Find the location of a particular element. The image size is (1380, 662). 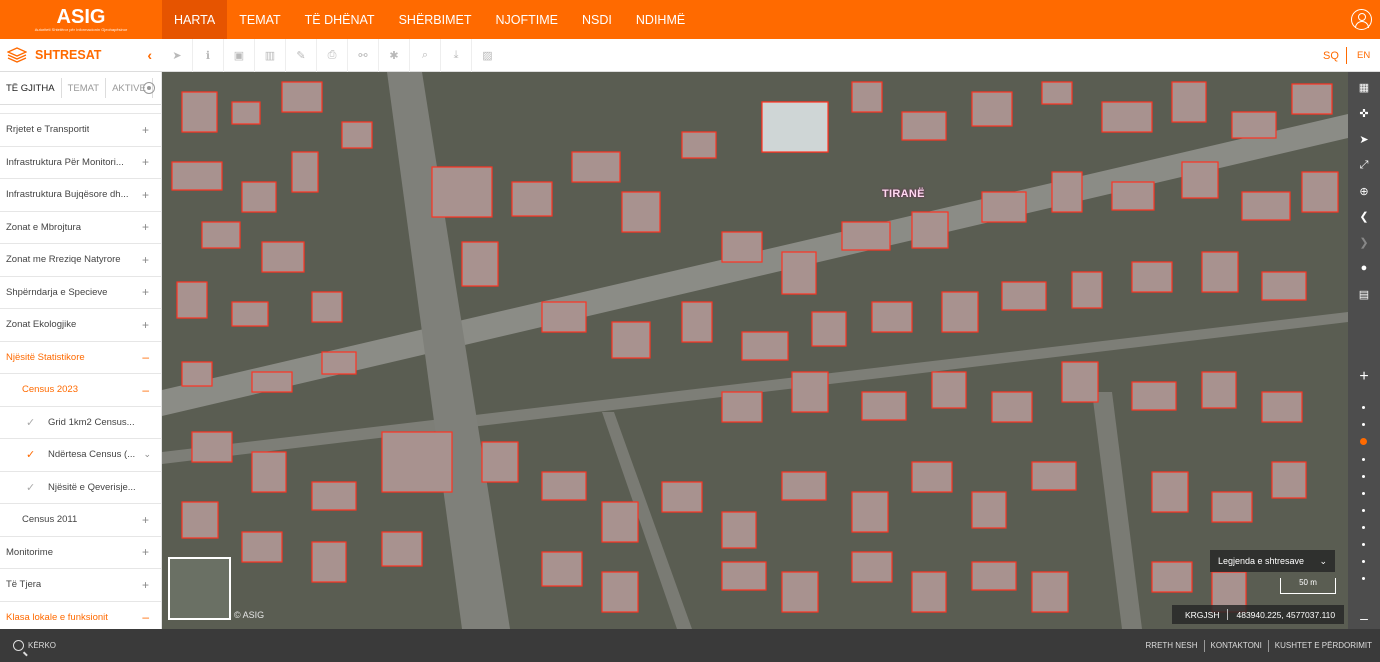

zoom-level-current is located at coordinates (1363, 441).